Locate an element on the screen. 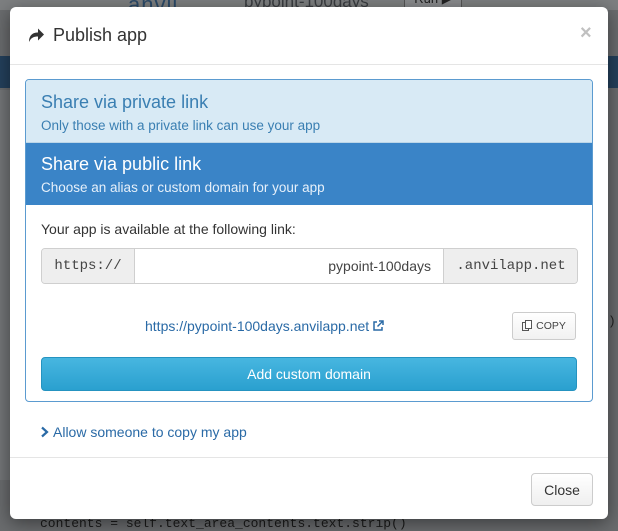 This screenshot has height=531, width=618. share-arrow-icon is located at coordinates (36, 35).